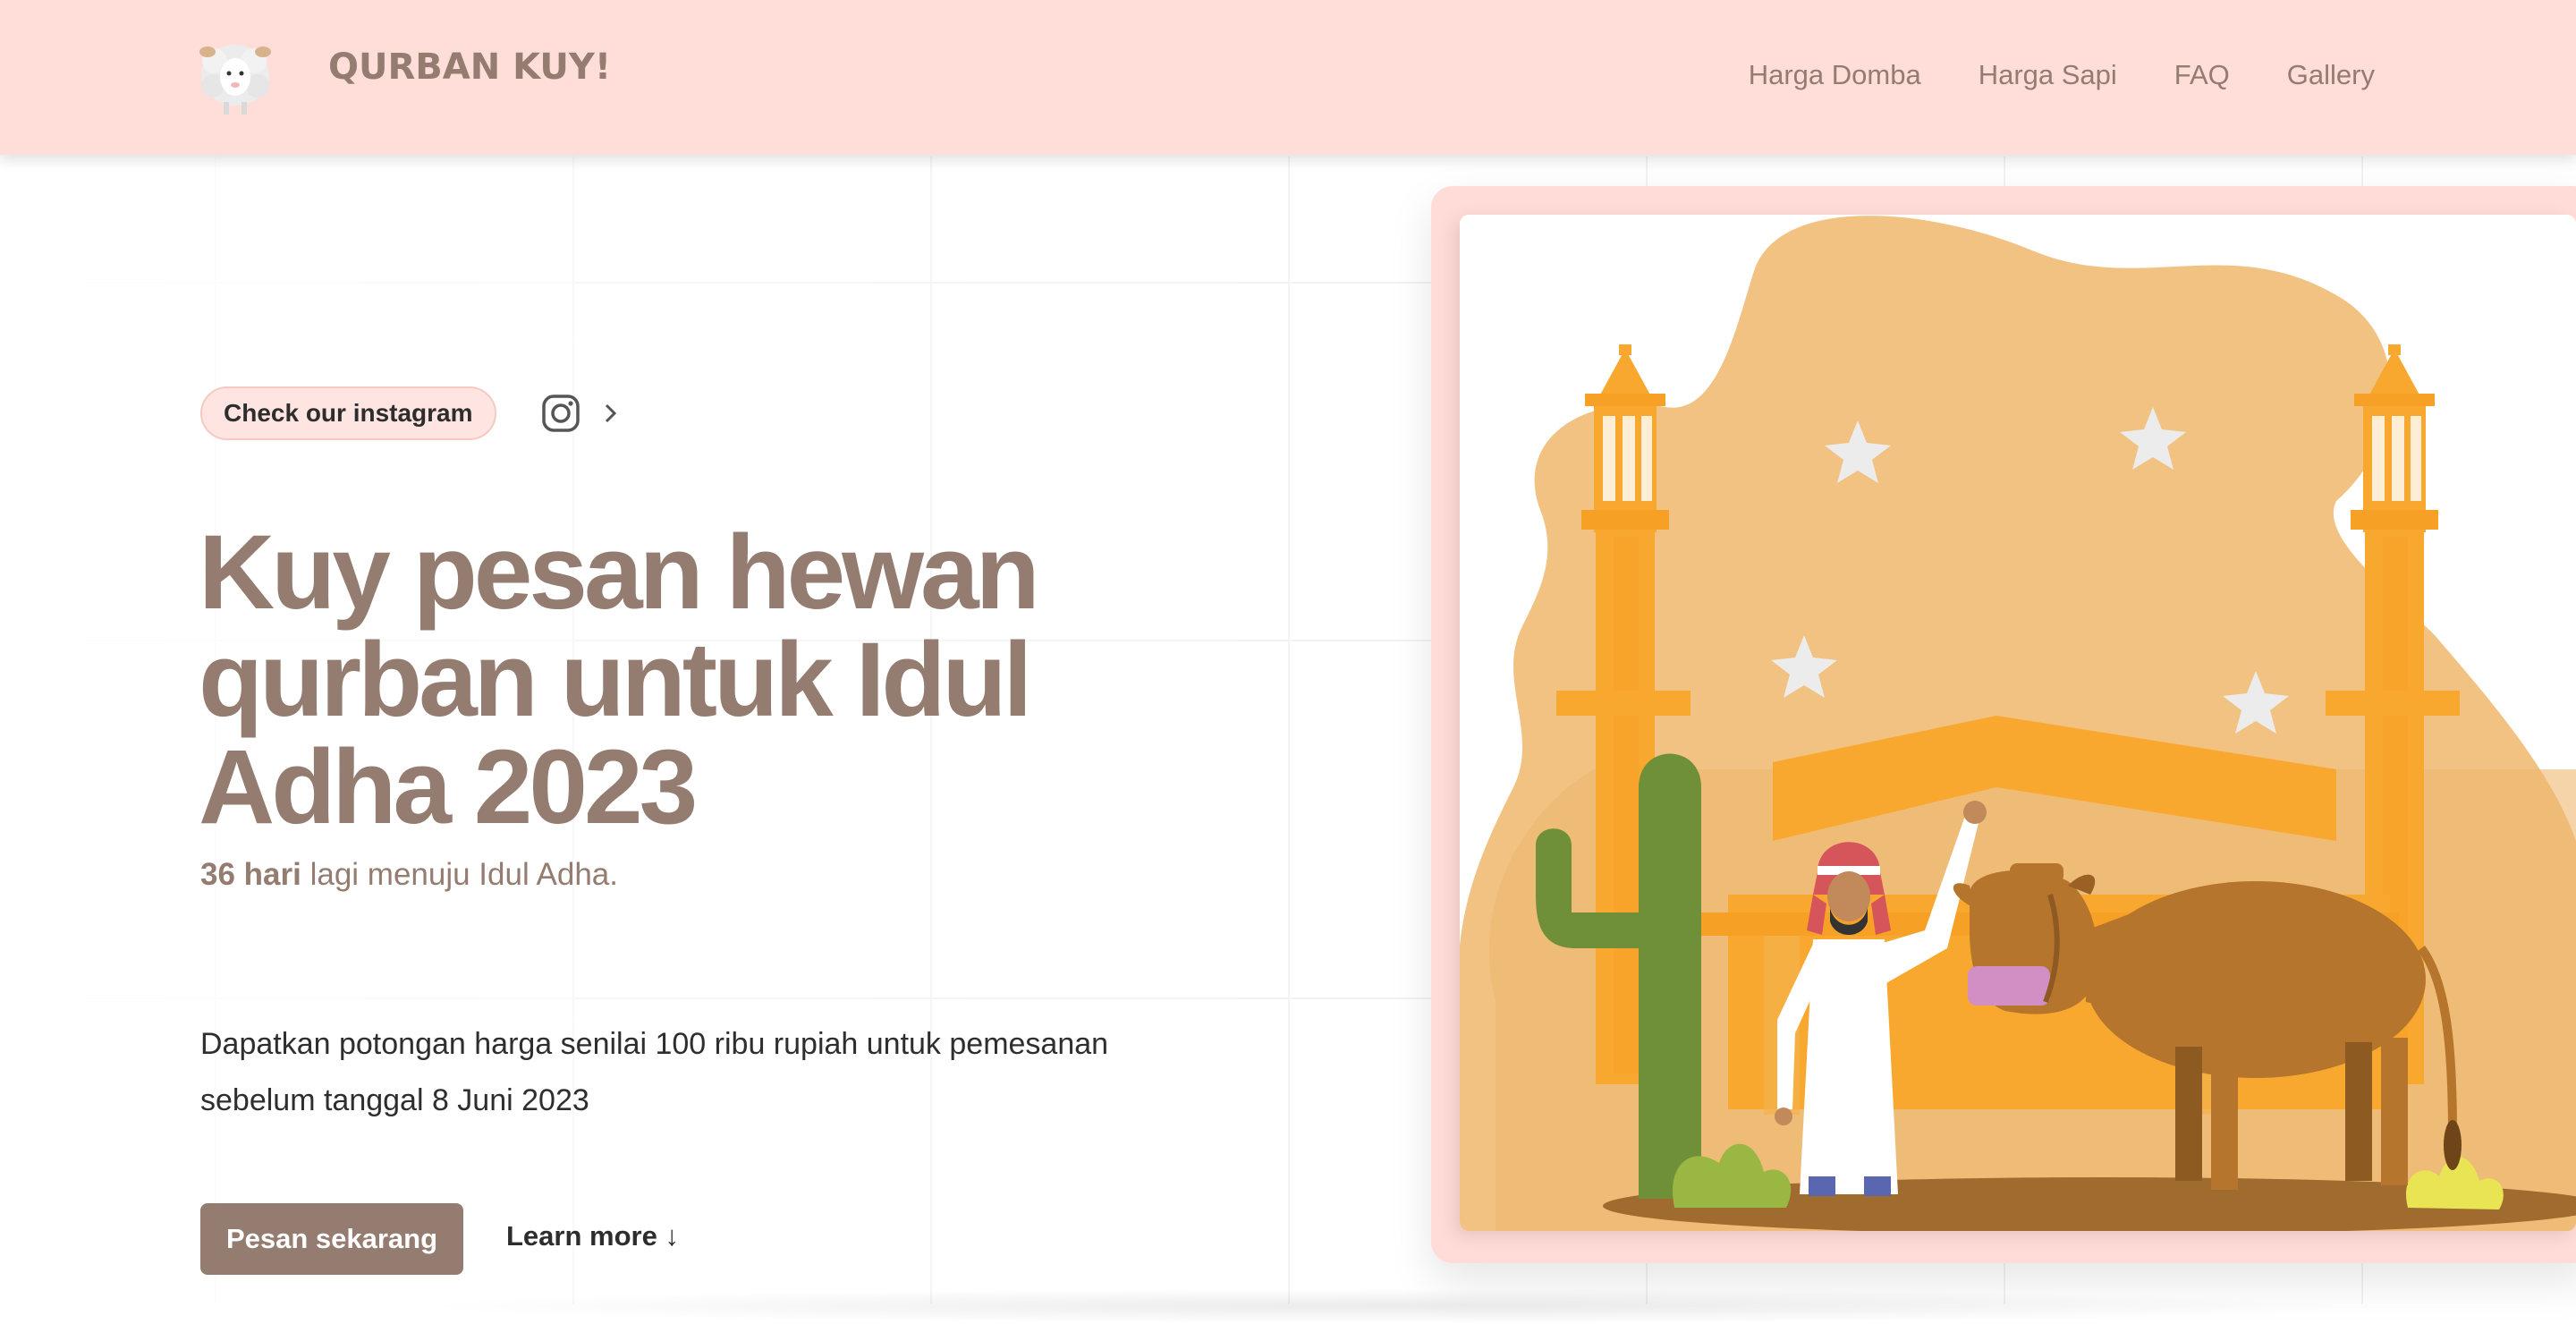 Image resolution: width=2576 pixels, height=1324 pixels. What do you see at coordinates (348, 413) in the screenshot?
I see `instagram-badge: Check our instagram` at bounding box center [348, 413].